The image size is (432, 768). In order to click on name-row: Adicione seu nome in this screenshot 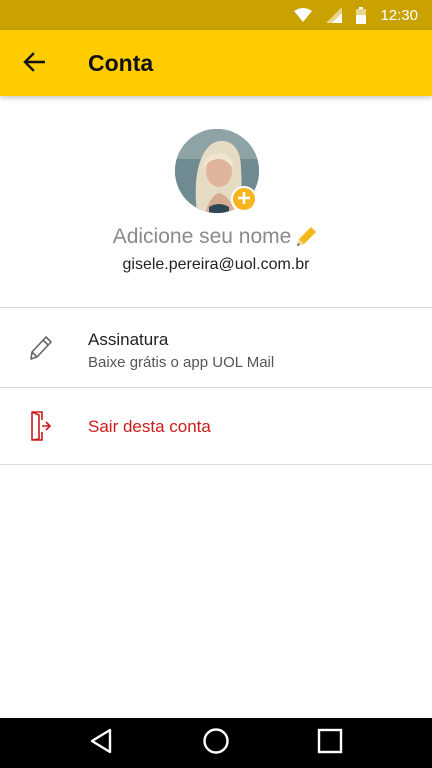, I will do `click(216, 237)`.